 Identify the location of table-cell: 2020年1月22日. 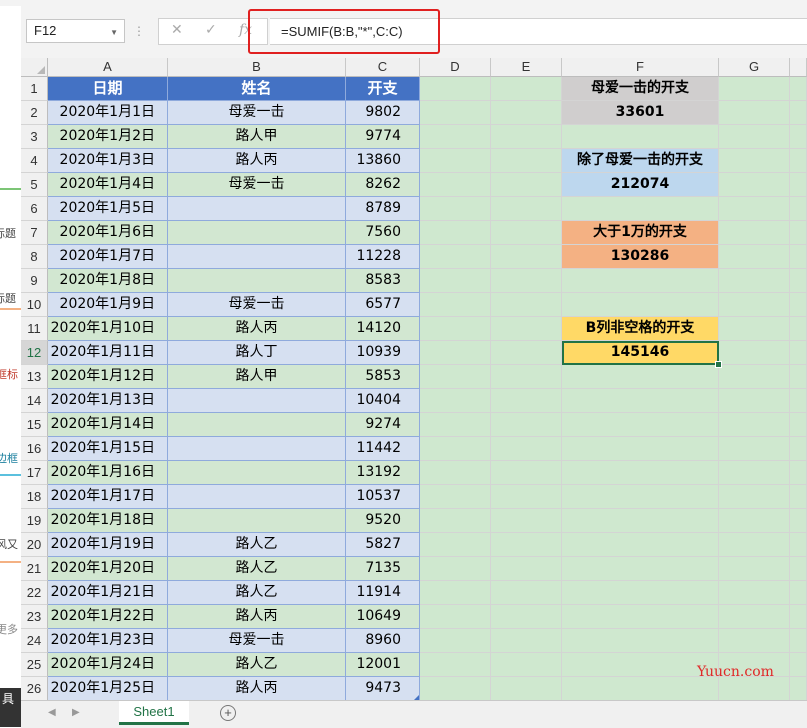
(108, 617).